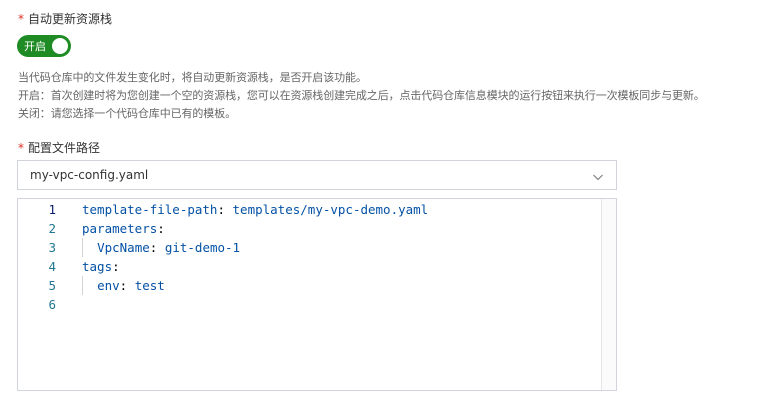 Image resolution: width=777 pixels, height=412 pixels. I want to click on yaml-value: test, so click(149, 285).